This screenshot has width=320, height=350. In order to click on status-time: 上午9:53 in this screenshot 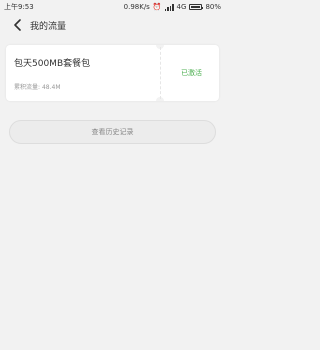, I will do `click(19, 7)`.